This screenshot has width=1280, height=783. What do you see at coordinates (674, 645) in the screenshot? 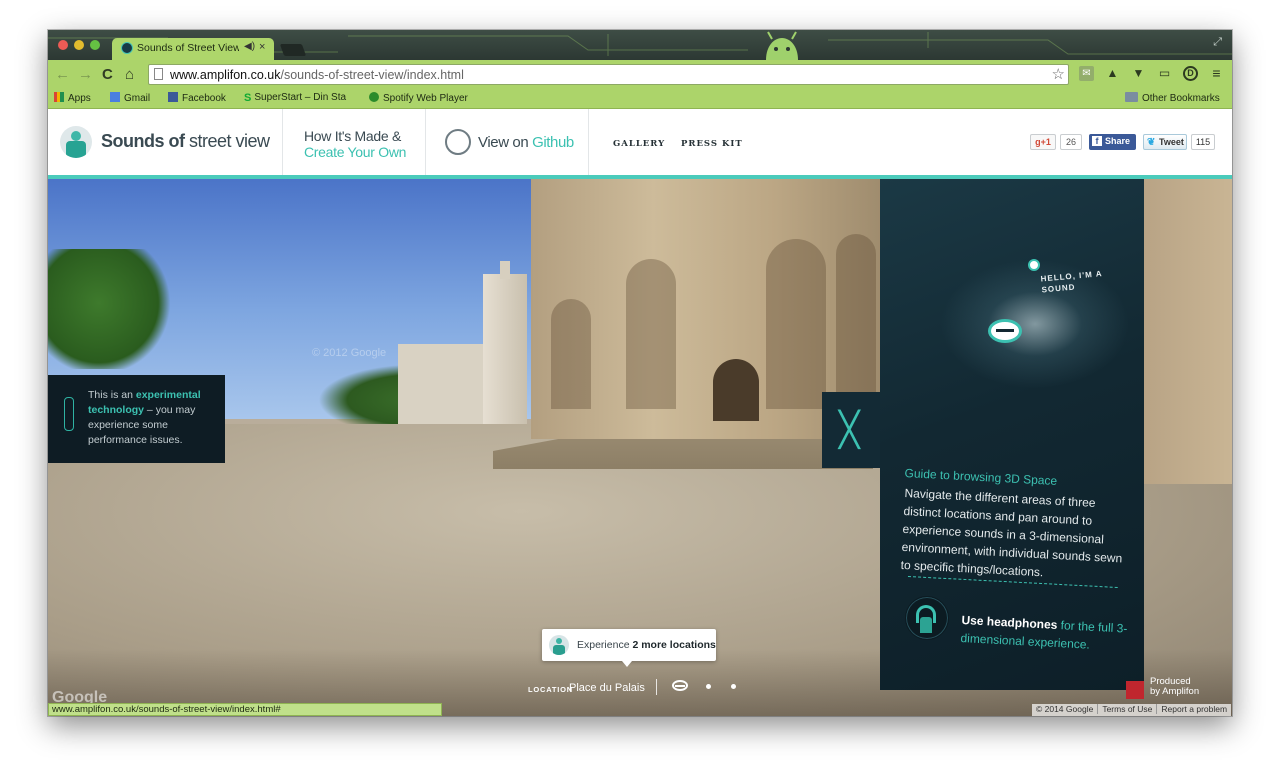
I see `experience-bold: 2 more locations` at bounding box center [674, 645].